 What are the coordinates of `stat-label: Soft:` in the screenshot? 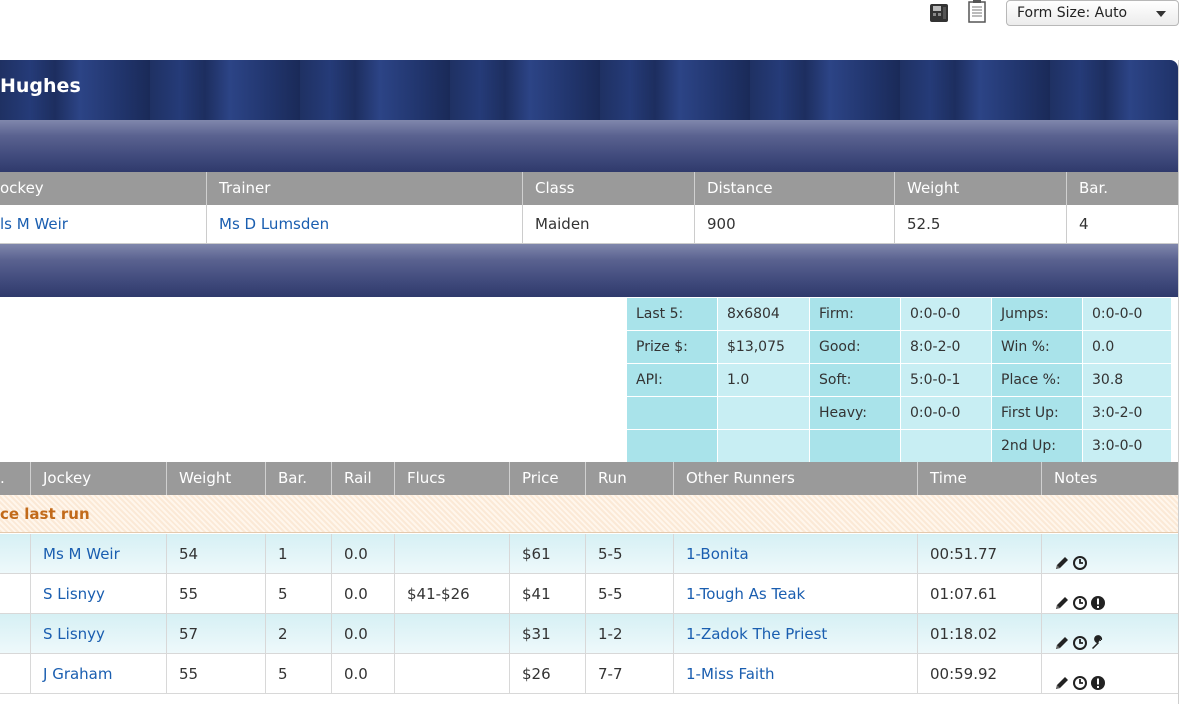 It's located at (855, 380).